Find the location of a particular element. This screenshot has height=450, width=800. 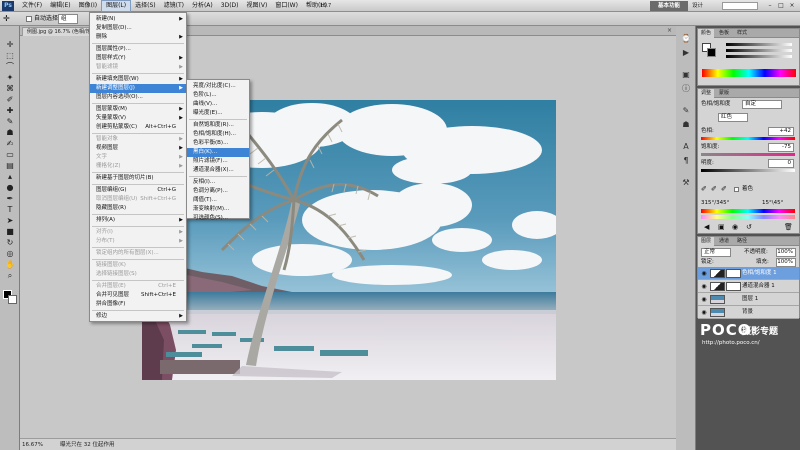

brushes-icon: ✎ is located at coordinates (686, 111).